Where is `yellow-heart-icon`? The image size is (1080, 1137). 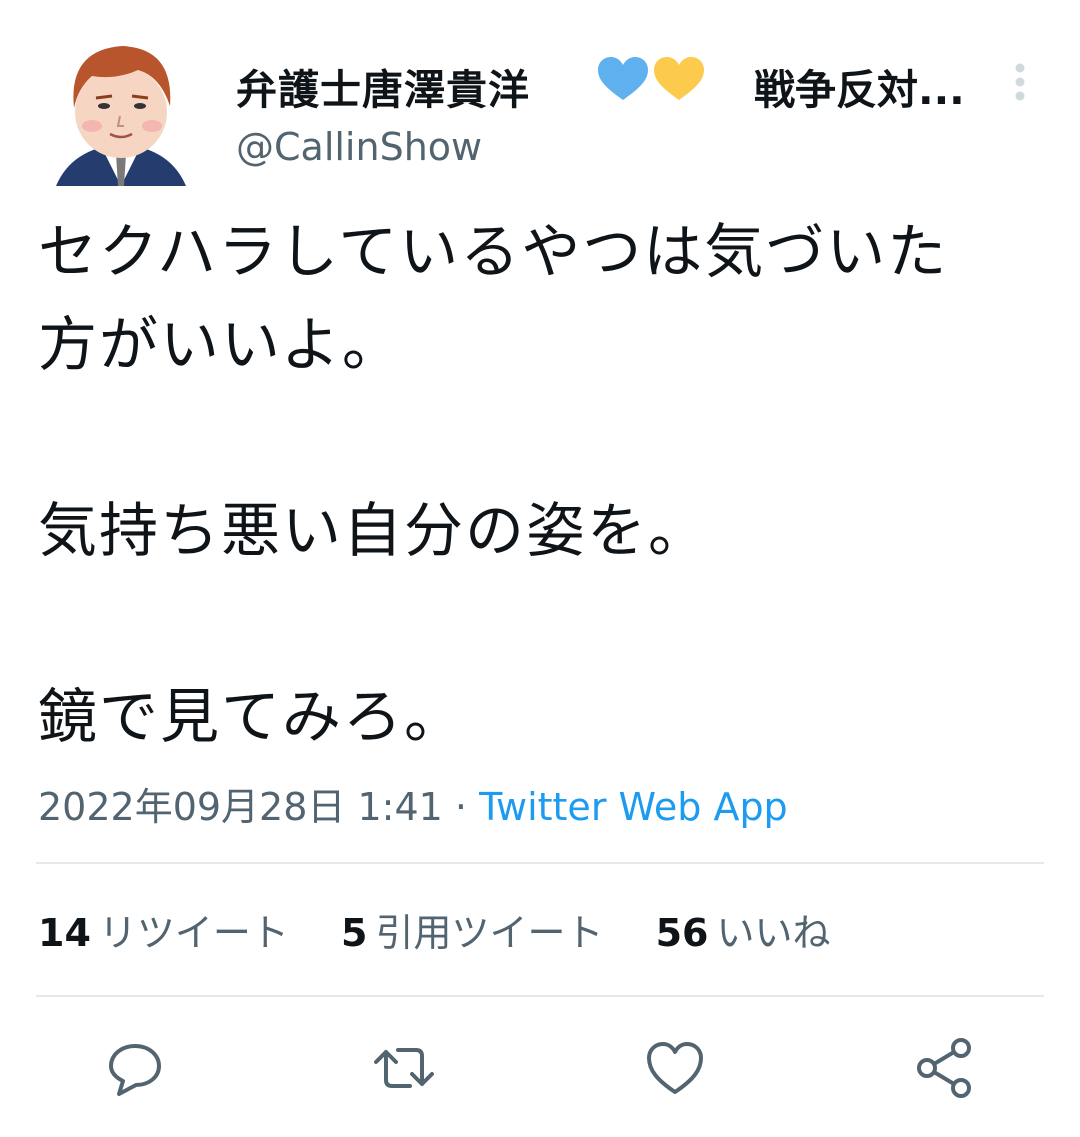
yellow-heart-icon is located at coordinates (679, 78).